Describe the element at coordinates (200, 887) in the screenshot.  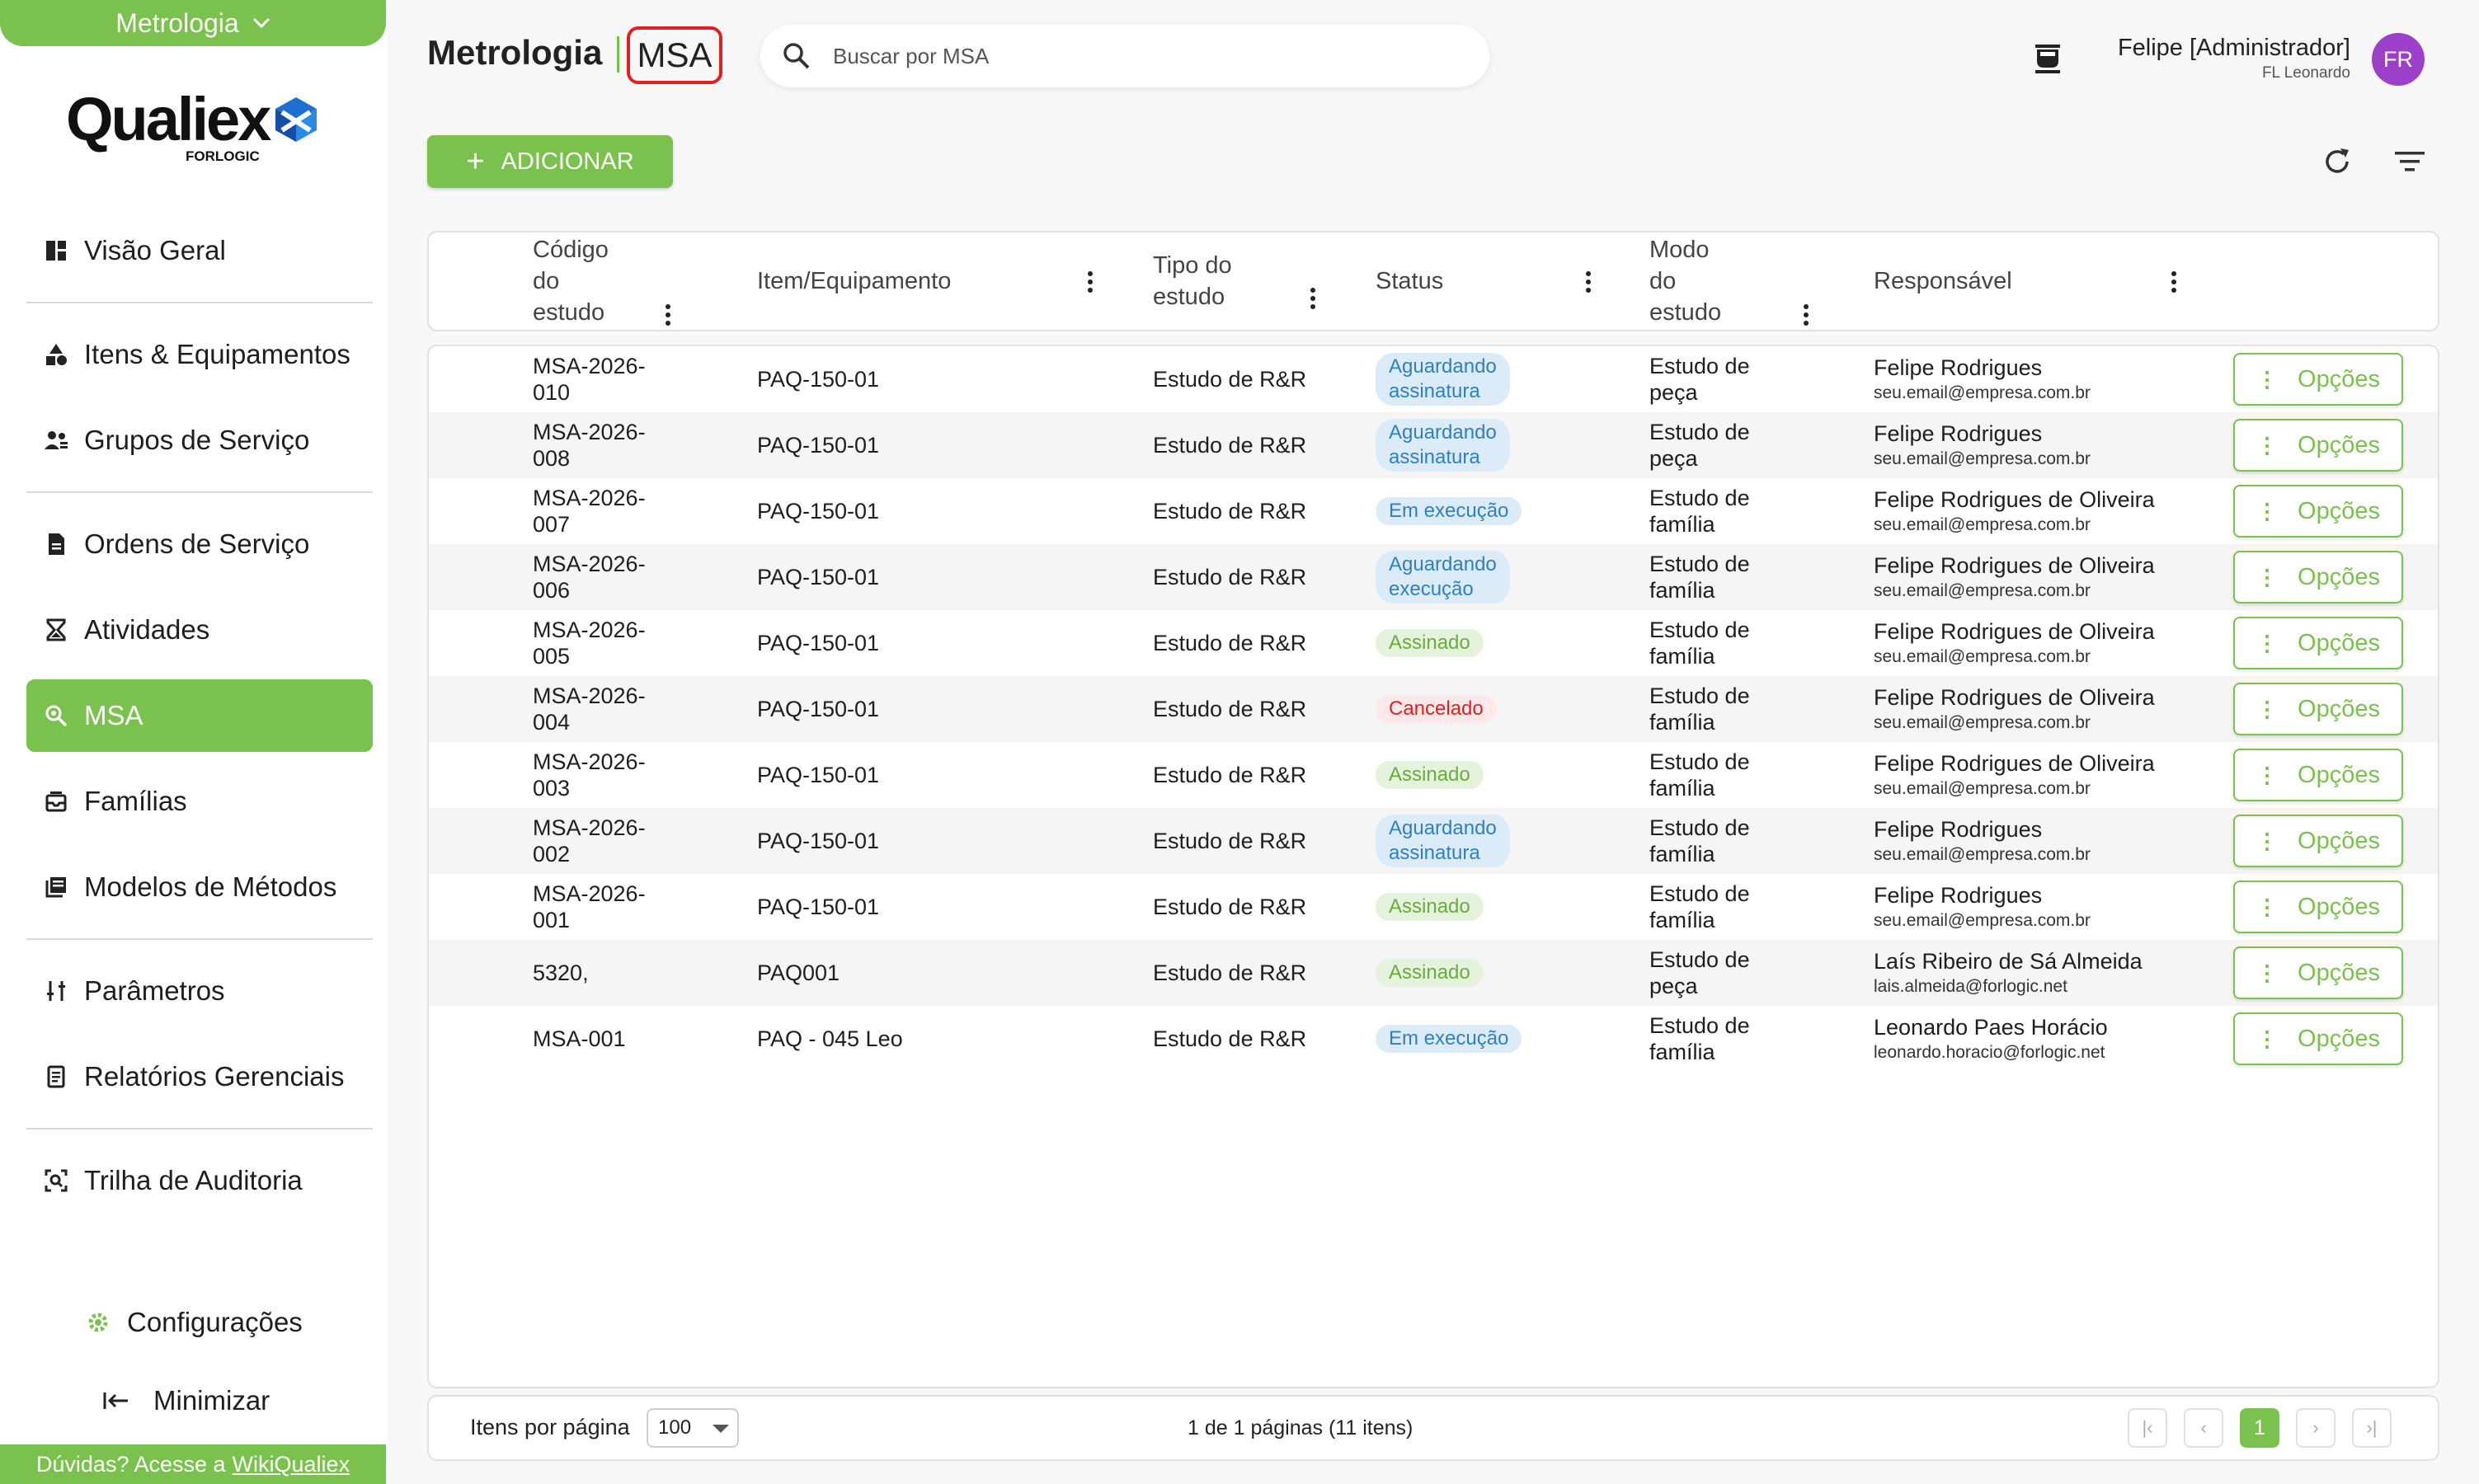
I see `sidebar-item-modelos-metodos: Modelos de Métodos` at that location.